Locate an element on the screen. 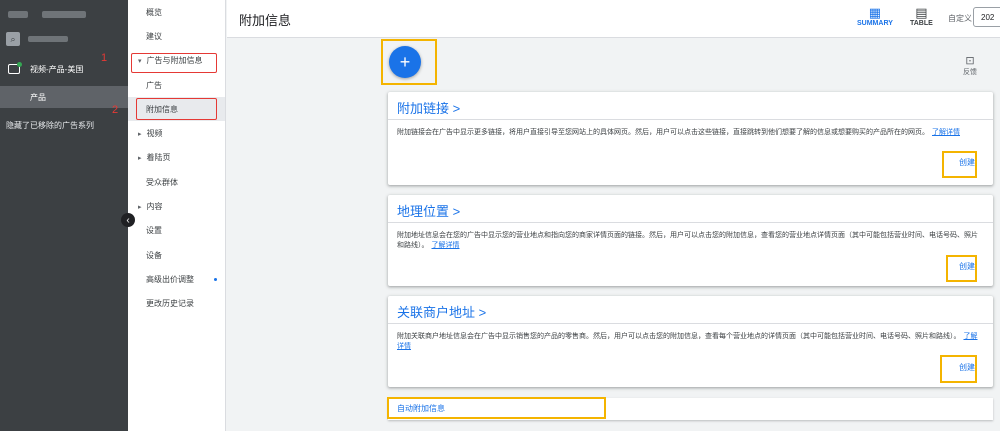 The width and height of the screenshot is (1000, 431). nav-landing-pages-label: 着陆页 is located at coordinates (158, 158).